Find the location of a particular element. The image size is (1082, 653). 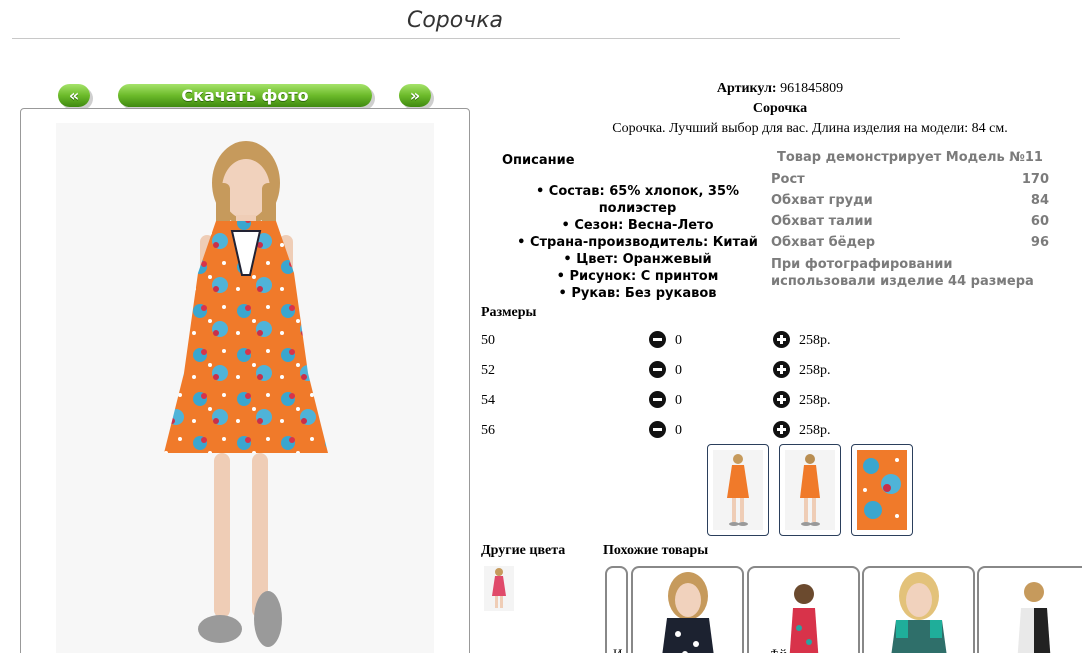

size-label: 56 is located at coordinates (488, 430).